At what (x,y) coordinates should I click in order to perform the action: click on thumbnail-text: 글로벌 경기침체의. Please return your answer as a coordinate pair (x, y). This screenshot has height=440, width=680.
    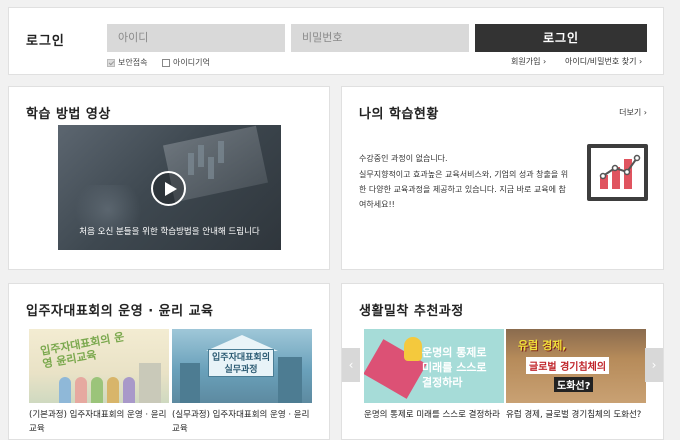
    Looking at the image, I should click on (568, 365).